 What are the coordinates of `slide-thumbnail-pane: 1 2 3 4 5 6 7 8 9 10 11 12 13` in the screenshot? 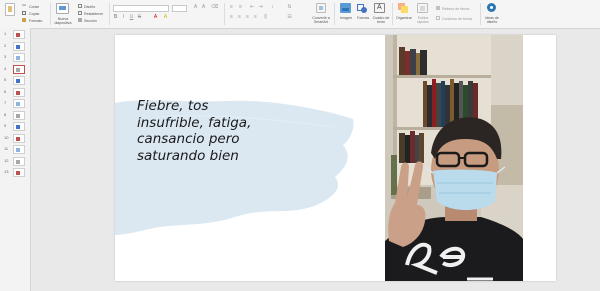 It's located at (15, 159).